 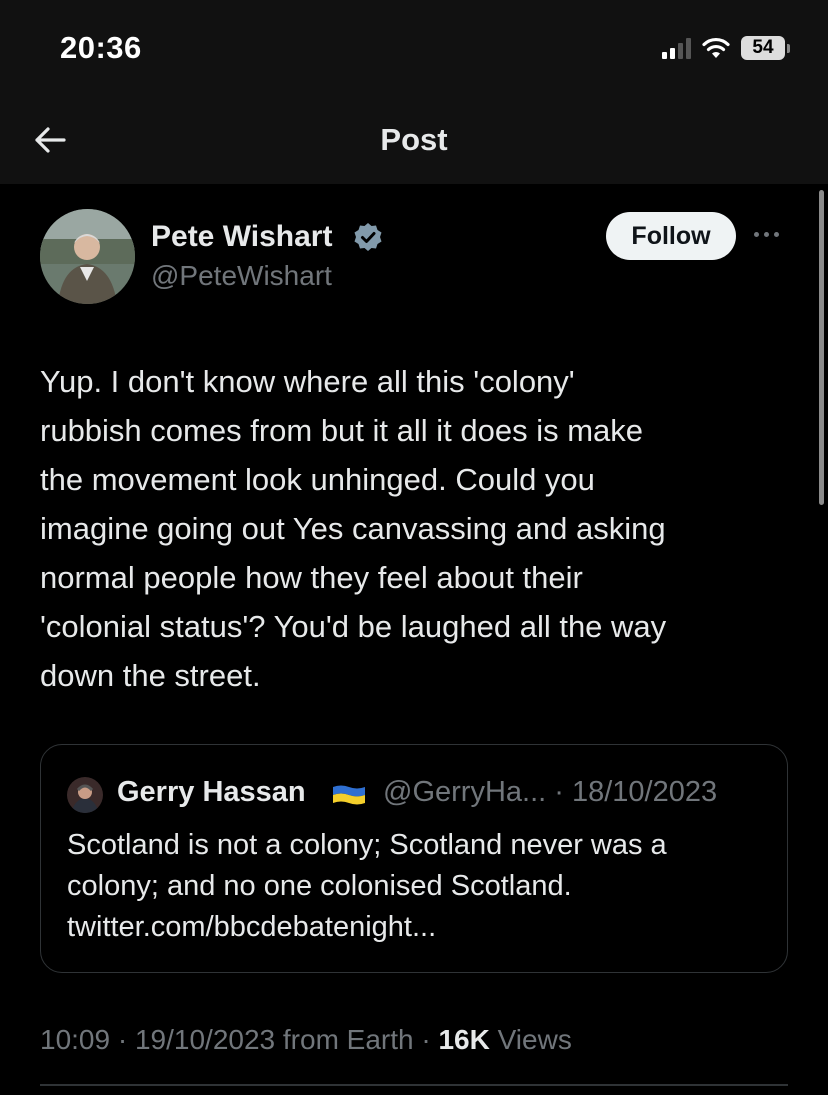 I want to click on scrollbar, so click(x=821, y=347).